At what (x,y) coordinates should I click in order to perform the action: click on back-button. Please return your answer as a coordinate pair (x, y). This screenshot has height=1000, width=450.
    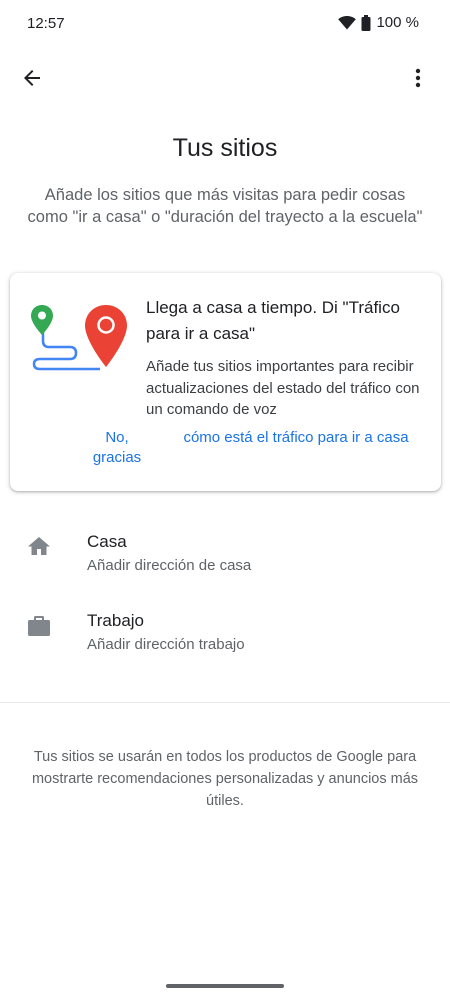
    Looking at the image, I should click on (32, 80).